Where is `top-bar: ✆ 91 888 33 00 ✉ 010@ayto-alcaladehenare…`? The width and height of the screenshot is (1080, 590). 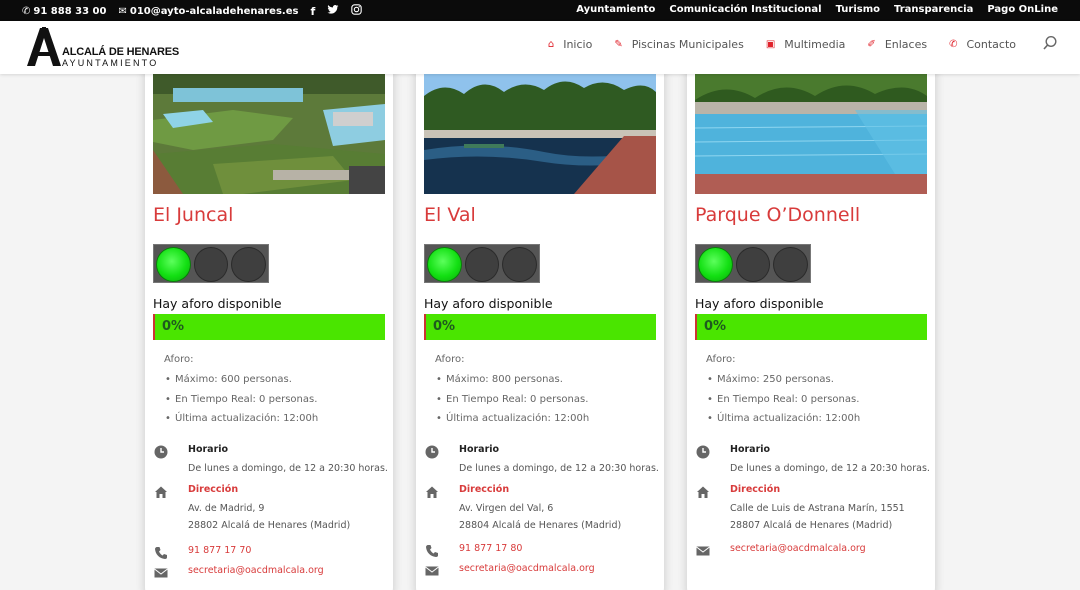 top-bar: ✆ 91 888 33 00 ✉ 010@ayto-alcaladehenare… is located at coordinates (540, 10).